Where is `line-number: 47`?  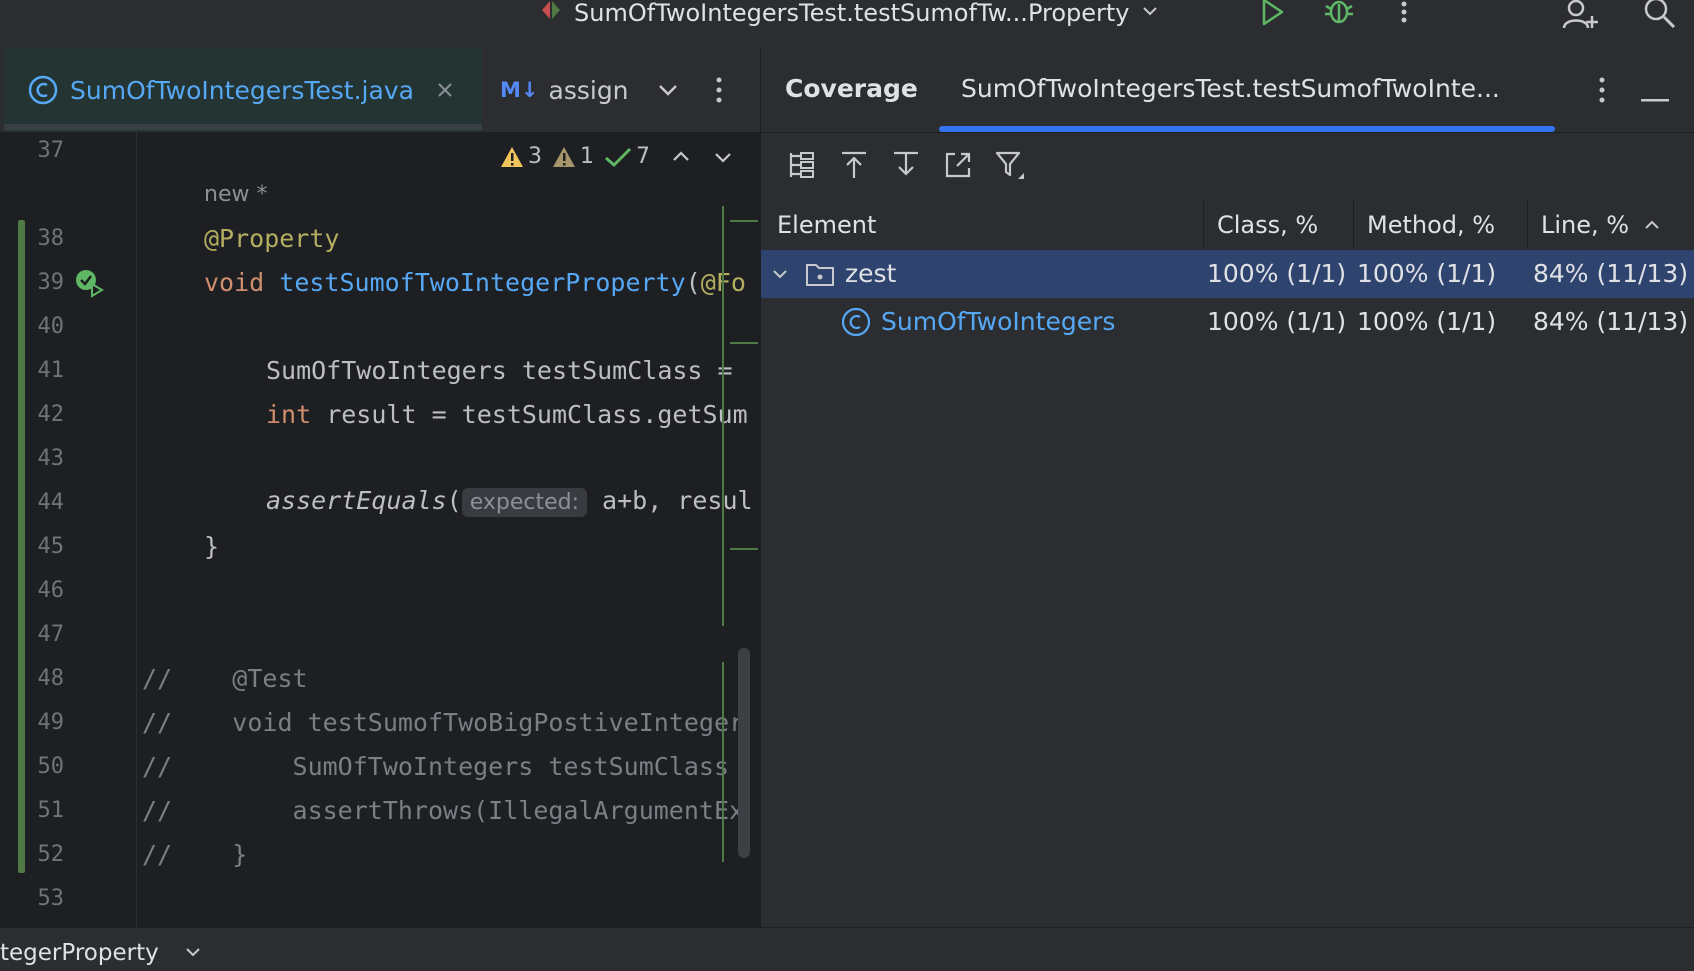
line-number: 47 is located at coordinates (51, 634).